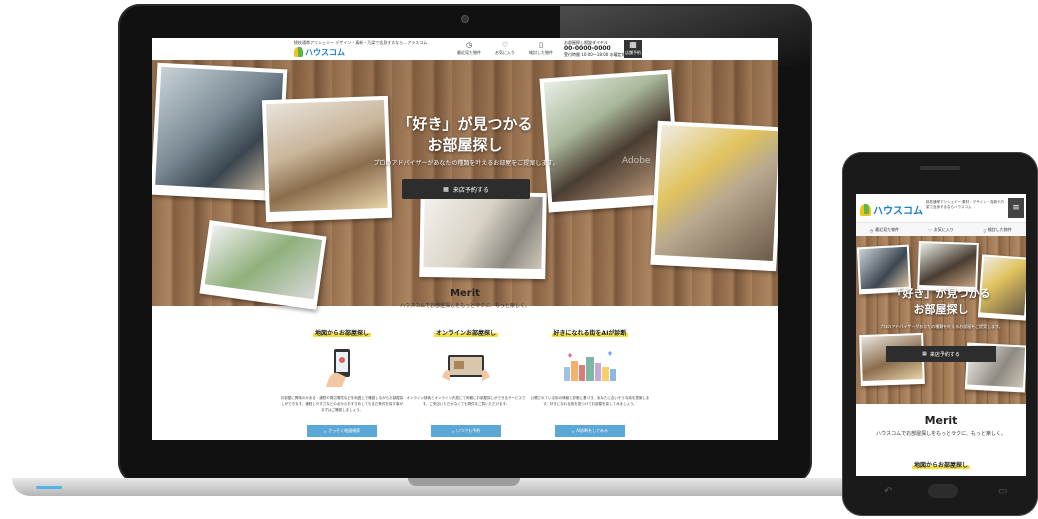 The width and height of the screenshot is (1038, 519). What do you see at coordinates (941, 420) in the screenshot?
I see `phone-merit-title: Merit` at bounding box center [941, 420].